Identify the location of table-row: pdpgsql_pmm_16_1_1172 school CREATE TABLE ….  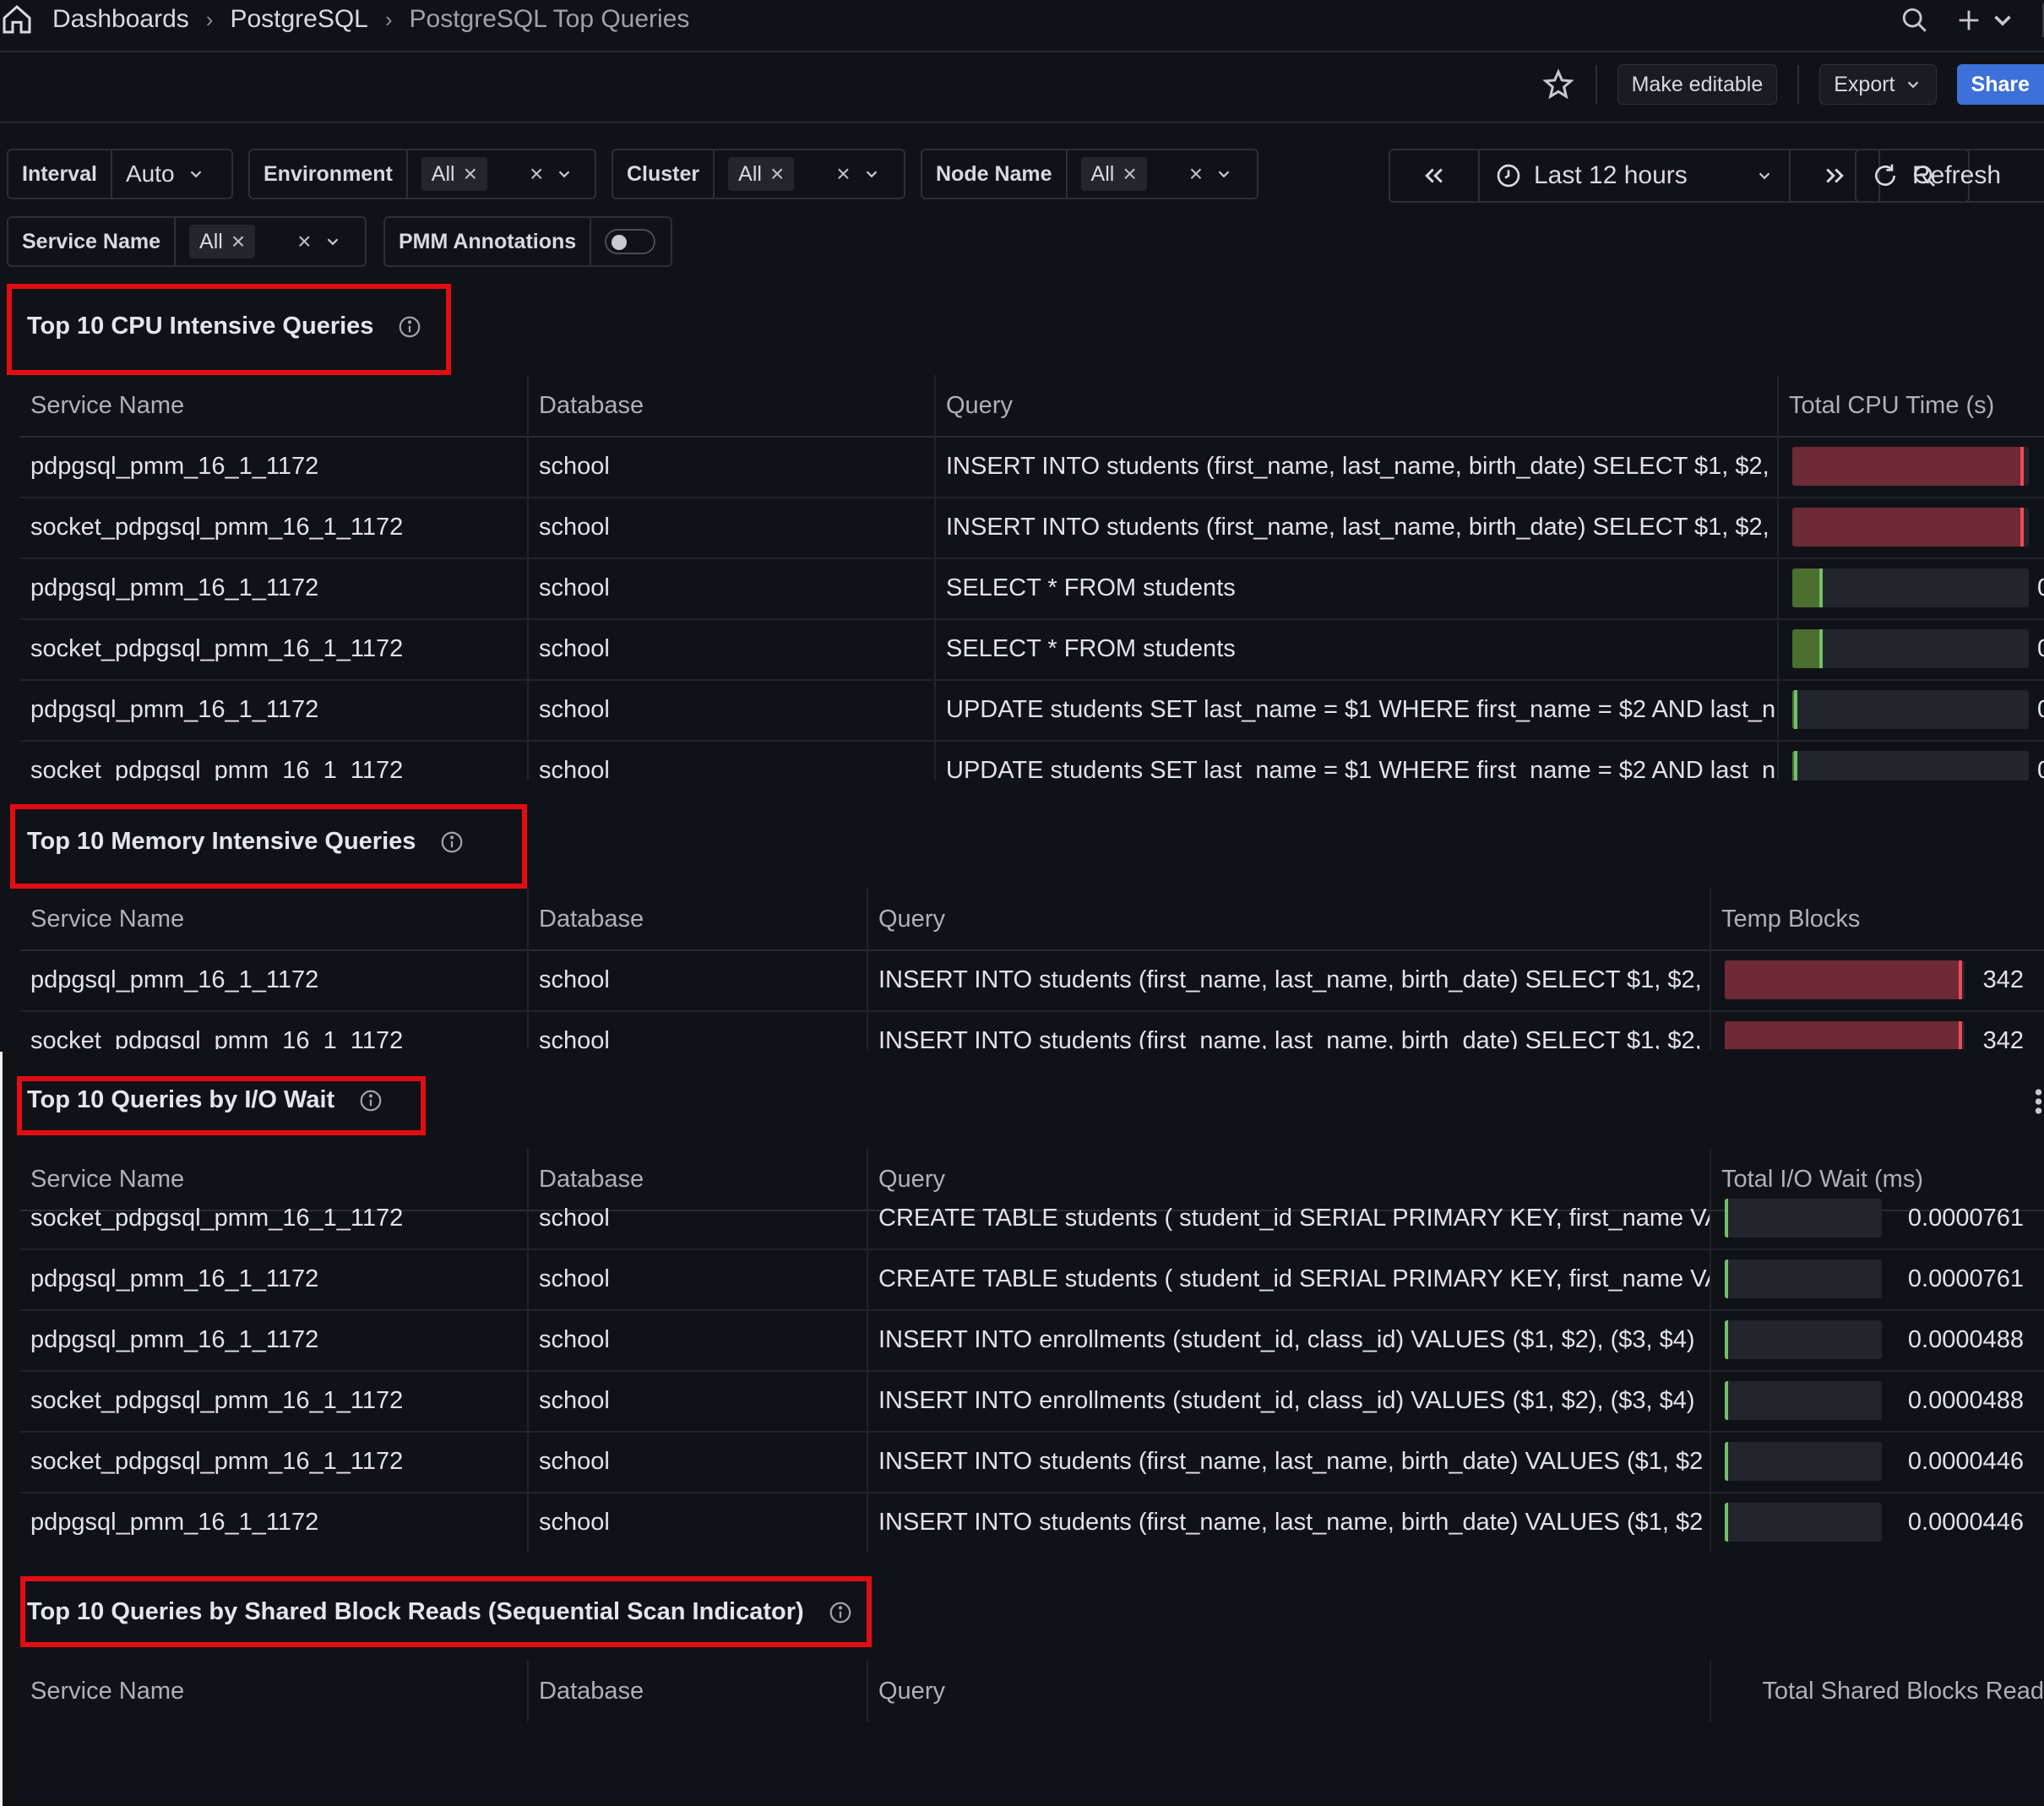
(1032, 1279).